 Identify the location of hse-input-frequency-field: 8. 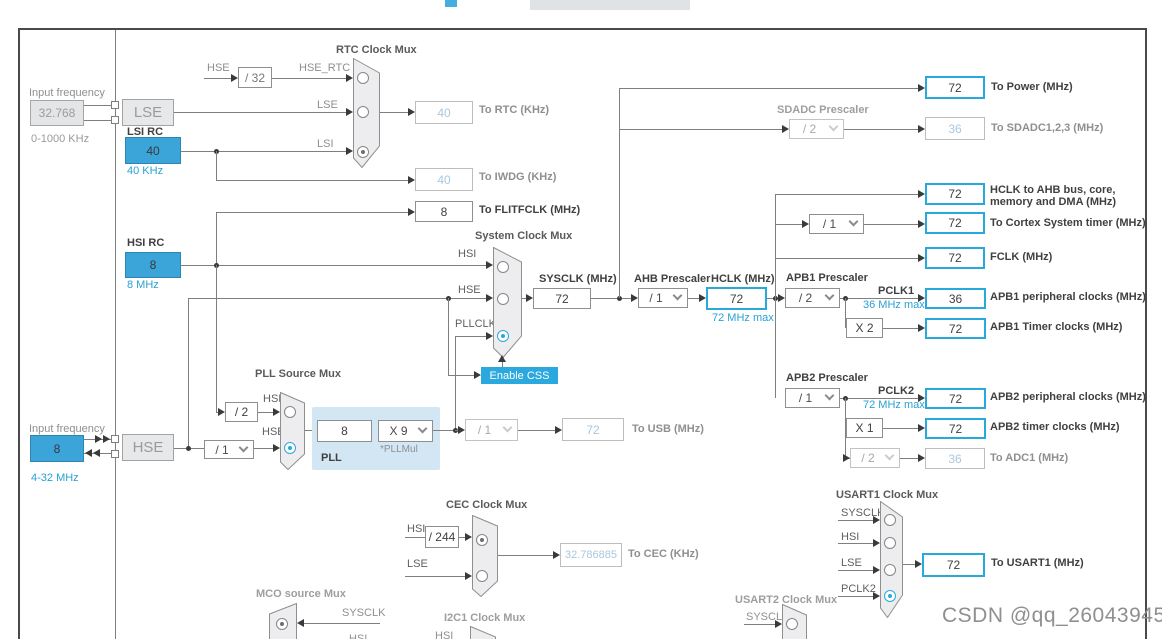
(57, 448).